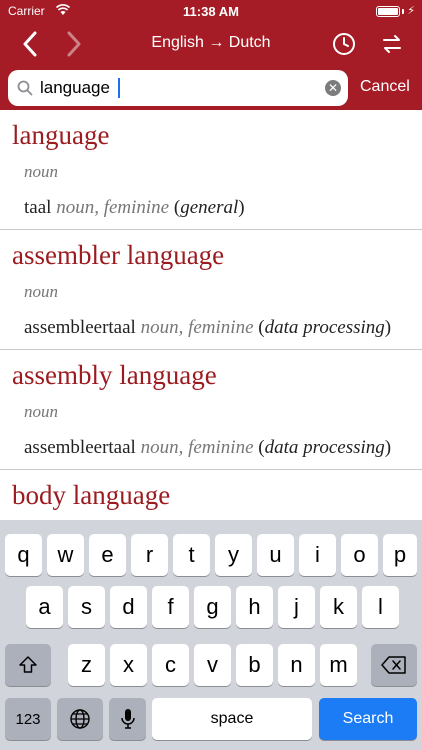 The image size is (422, 750). I want to click on key-a: a, so click(44, 607).